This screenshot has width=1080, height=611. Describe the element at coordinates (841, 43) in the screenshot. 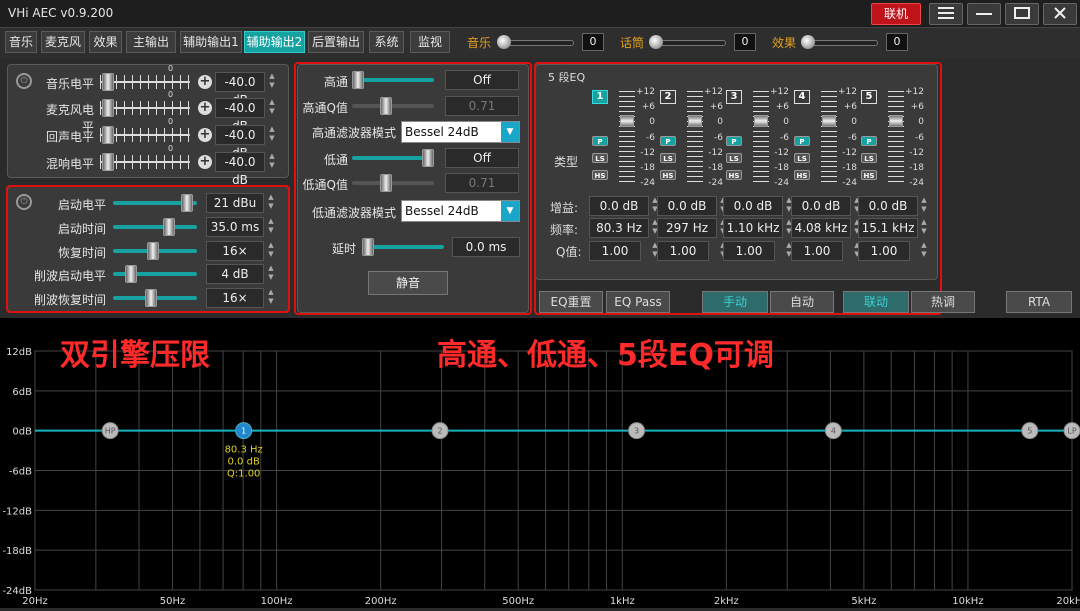

I see `effect-level-slider` at that location.